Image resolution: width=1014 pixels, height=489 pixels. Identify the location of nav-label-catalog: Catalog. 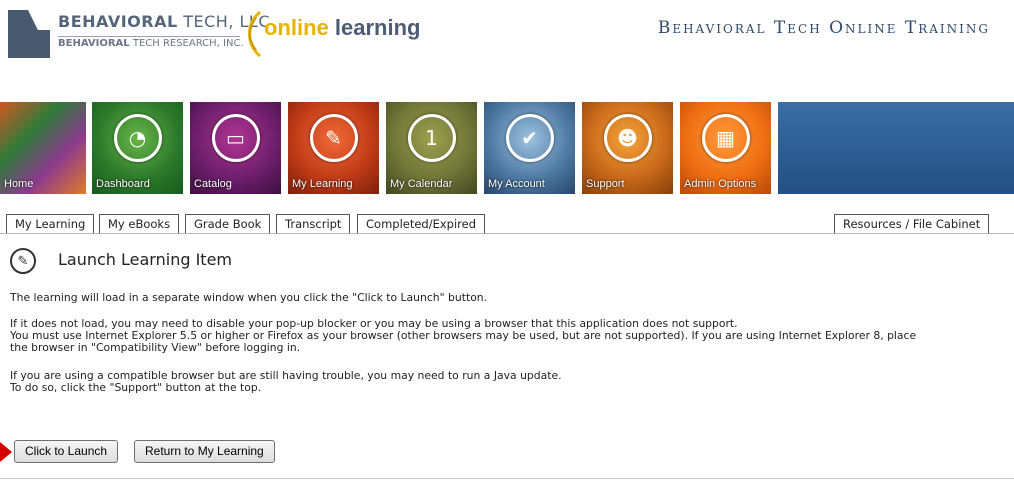
(213, 184).